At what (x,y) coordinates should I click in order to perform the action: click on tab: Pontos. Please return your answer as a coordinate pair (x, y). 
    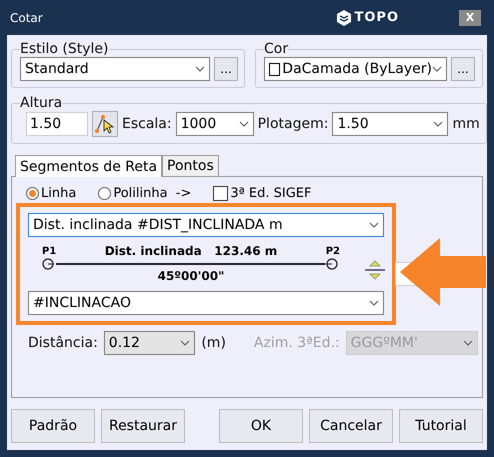
    Looking at the image, I should click on (190, 166).